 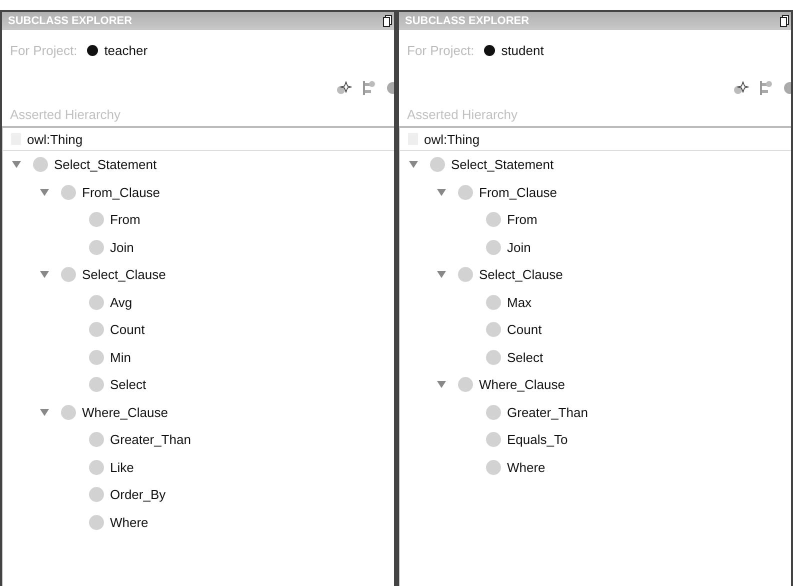 What do you see at coordinates (126, 50) in the screenshot?
I see `project-name: teacher` at bounding box center [126, 50].